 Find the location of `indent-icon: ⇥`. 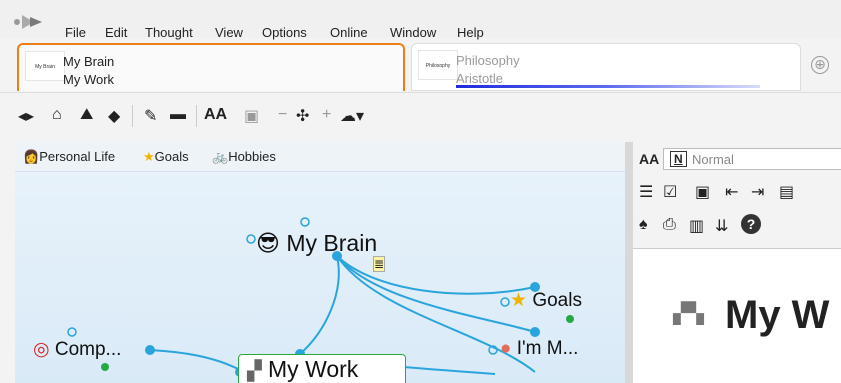

indent-icon: ⇥ is located at coordinates (757, 192).